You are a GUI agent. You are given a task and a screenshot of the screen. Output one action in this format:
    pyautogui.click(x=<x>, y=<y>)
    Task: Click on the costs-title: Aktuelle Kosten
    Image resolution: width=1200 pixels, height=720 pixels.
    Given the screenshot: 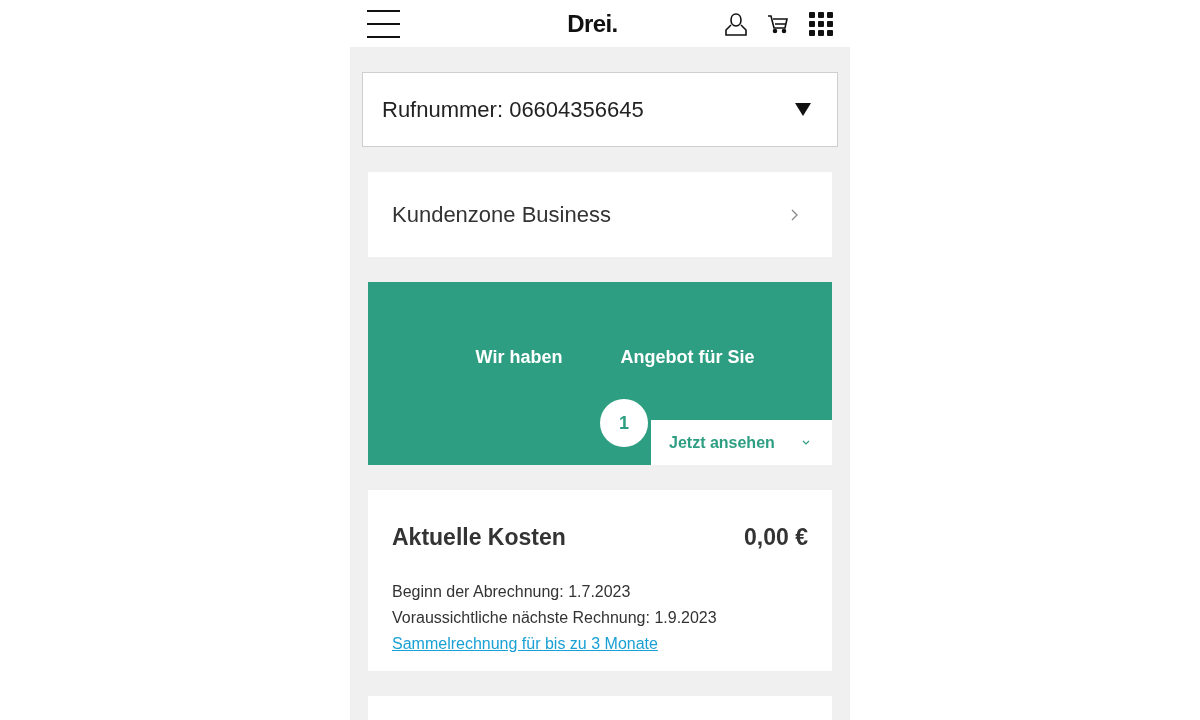 What is the action you would take?
    pyautogui.click(x=479, y=537)
    